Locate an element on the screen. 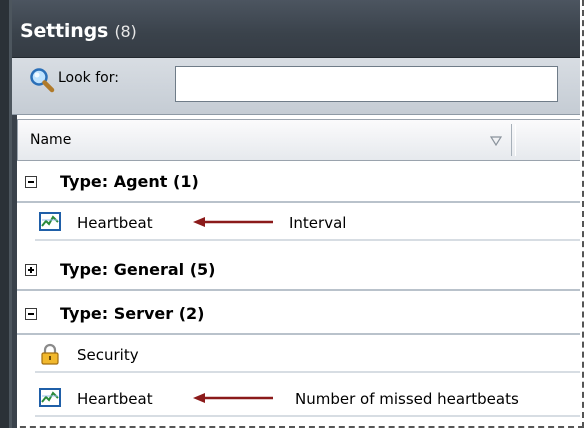 This screenshot has width=584, height=428. filter-dropdown-icon is located at coordinates (496, 141).